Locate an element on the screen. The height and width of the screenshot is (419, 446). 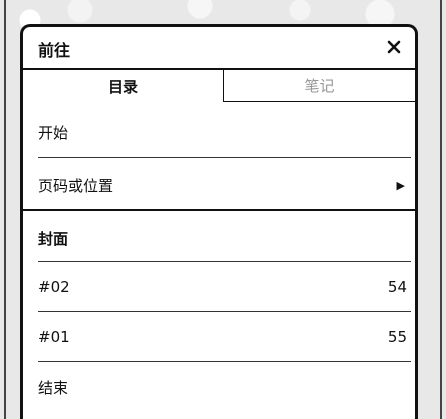
nav-item-start-label: 开始 is located at coordinates (53, 132).